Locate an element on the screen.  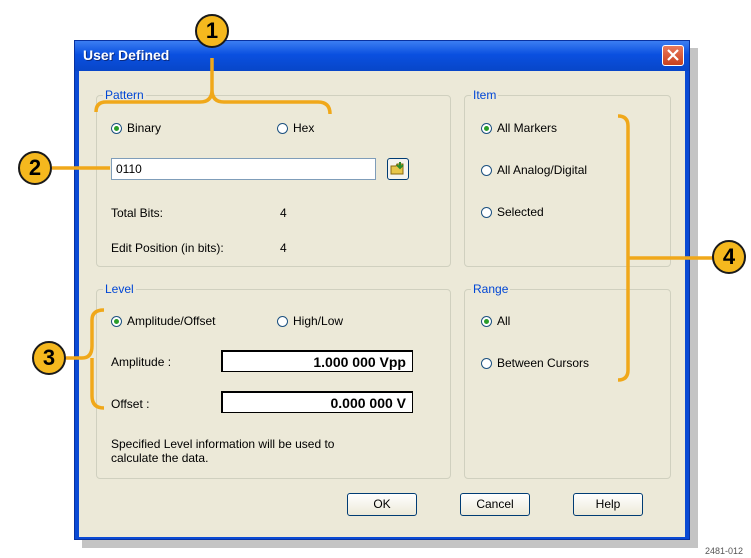
callout-3: 3 is located at coordinates (49, 358).